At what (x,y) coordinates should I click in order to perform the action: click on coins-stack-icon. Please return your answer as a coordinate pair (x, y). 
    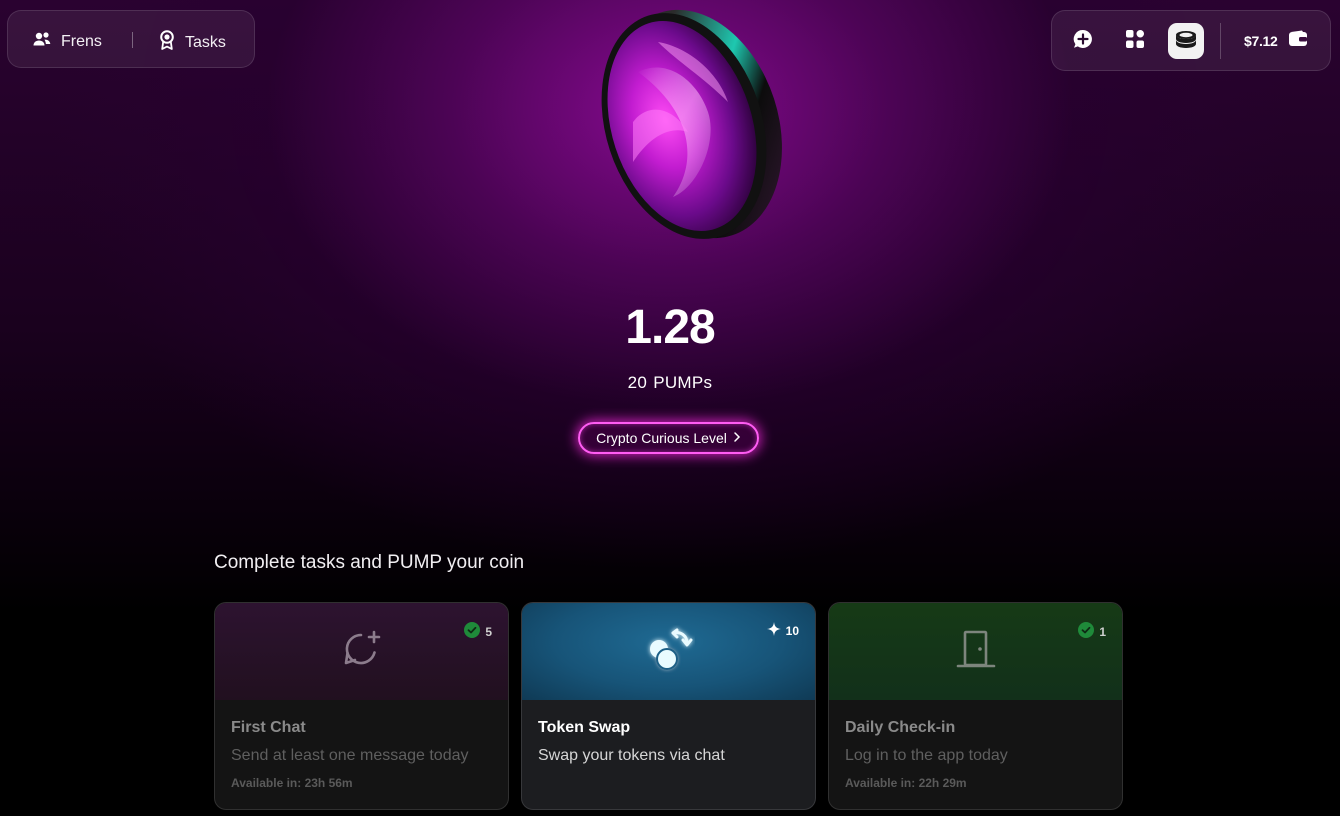
    Looking at the image, I should click on (1186, 41).